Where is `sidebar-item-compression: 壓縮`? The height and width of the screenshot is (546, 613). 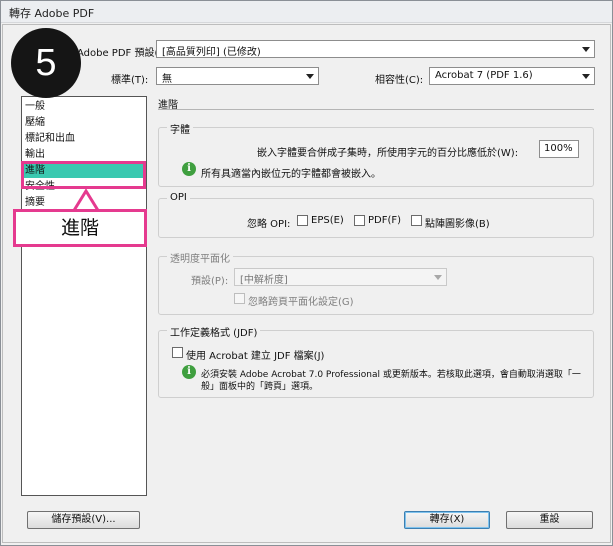
sidebar-item-compression: 壓縮 is located at coordinates (84, 122).